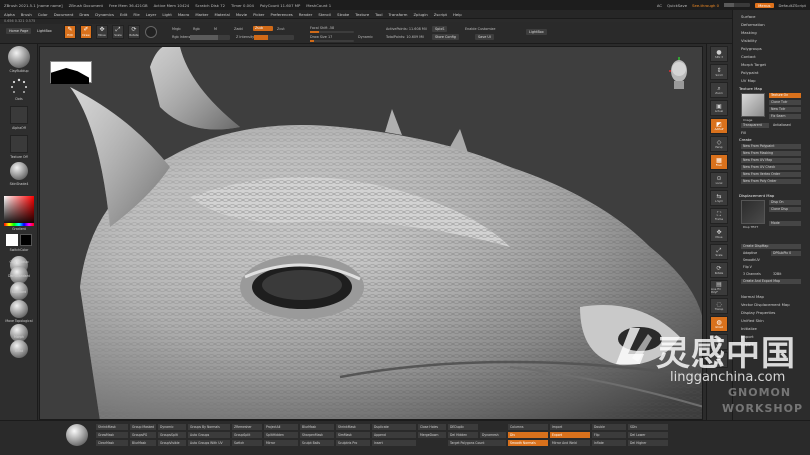  I want to click on create-header: Create, so click(745, 139).